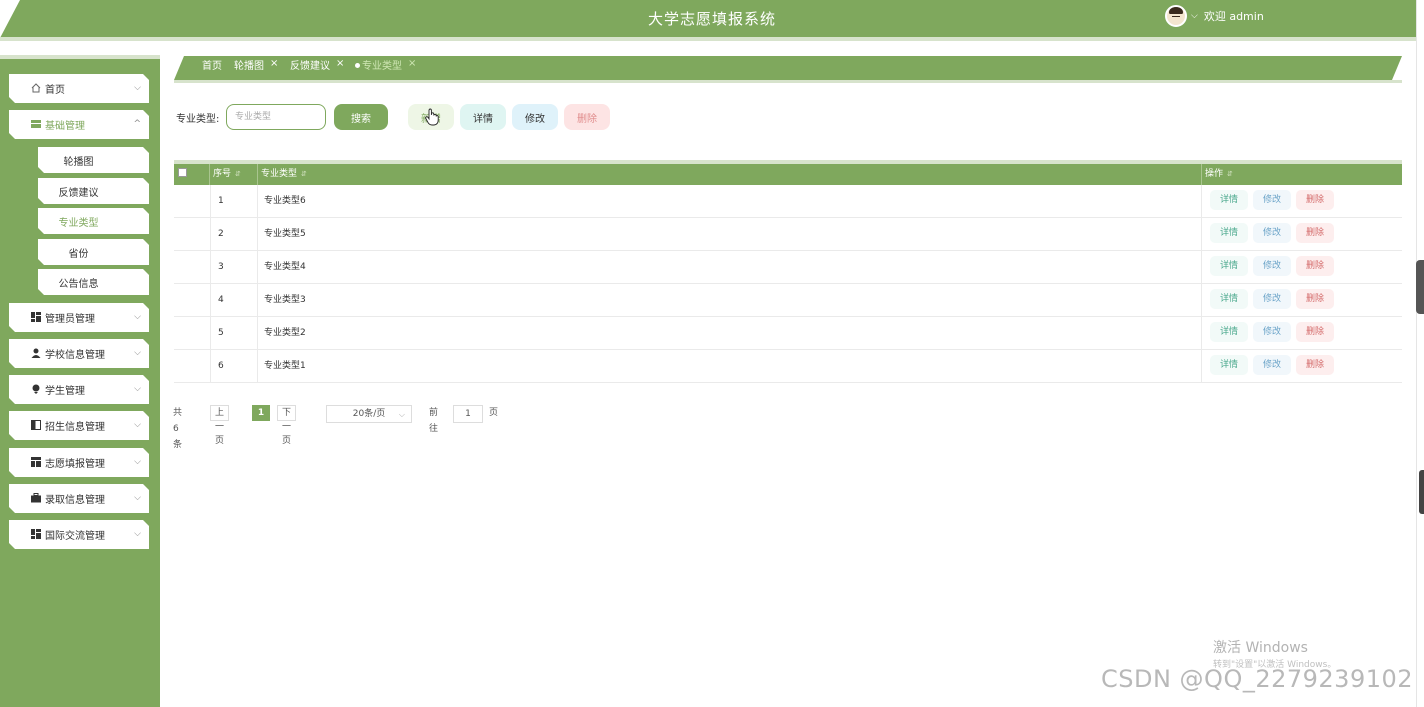 This screenshot has width=1424, height=707. What do you see at coordinates (287, 425) in the screenshot?
I see `next-page-button: 下一页` at bounding box center [287, 425].